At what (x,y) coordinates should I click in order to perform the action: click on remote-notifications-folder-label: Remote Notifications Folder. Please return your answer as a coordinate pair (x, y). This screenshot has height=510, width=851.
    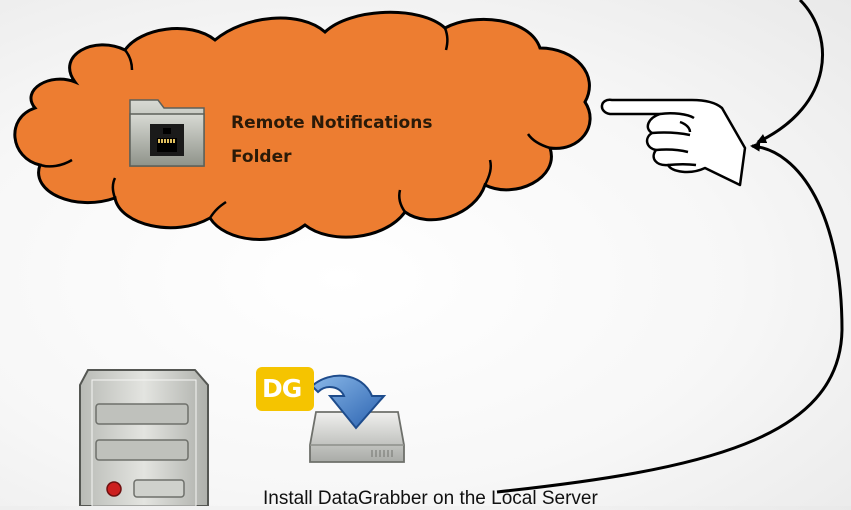
    Looking at the image, I should click on (331, 140).